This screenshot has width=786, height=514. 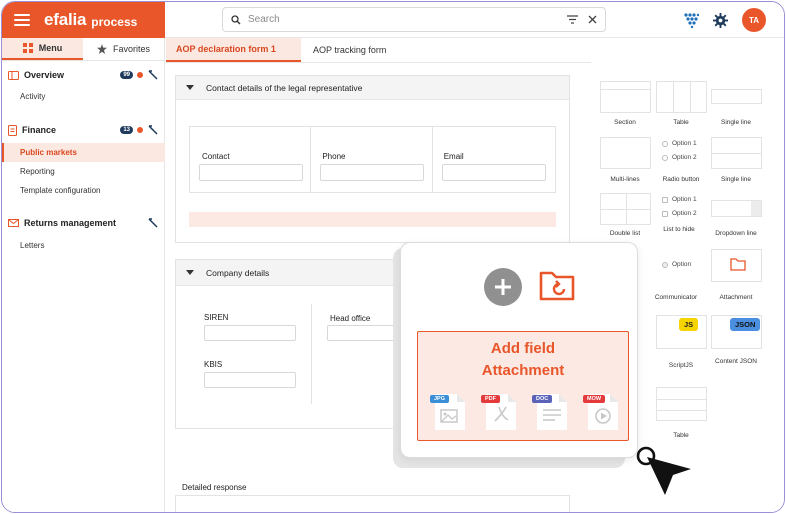 What do you see at coordinates (252, 354) in the screenshot?
I see `field-group-left: SIREN KBIS` at bounding box center [252, 354].